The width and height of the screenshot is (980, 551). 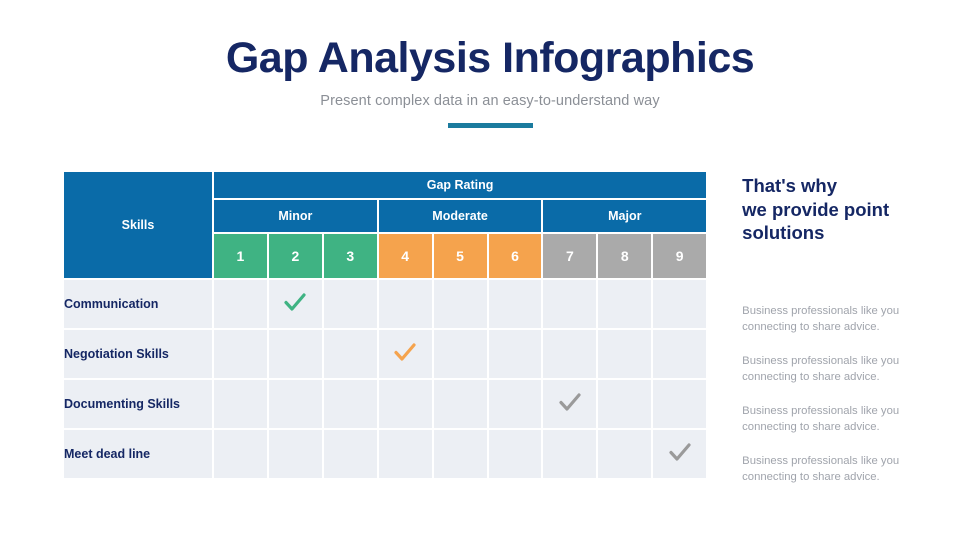 What do you see at coordinates (680, 256) in the screenshot?
I see `rating-number-9: 9` at bounding box center [680, 256].